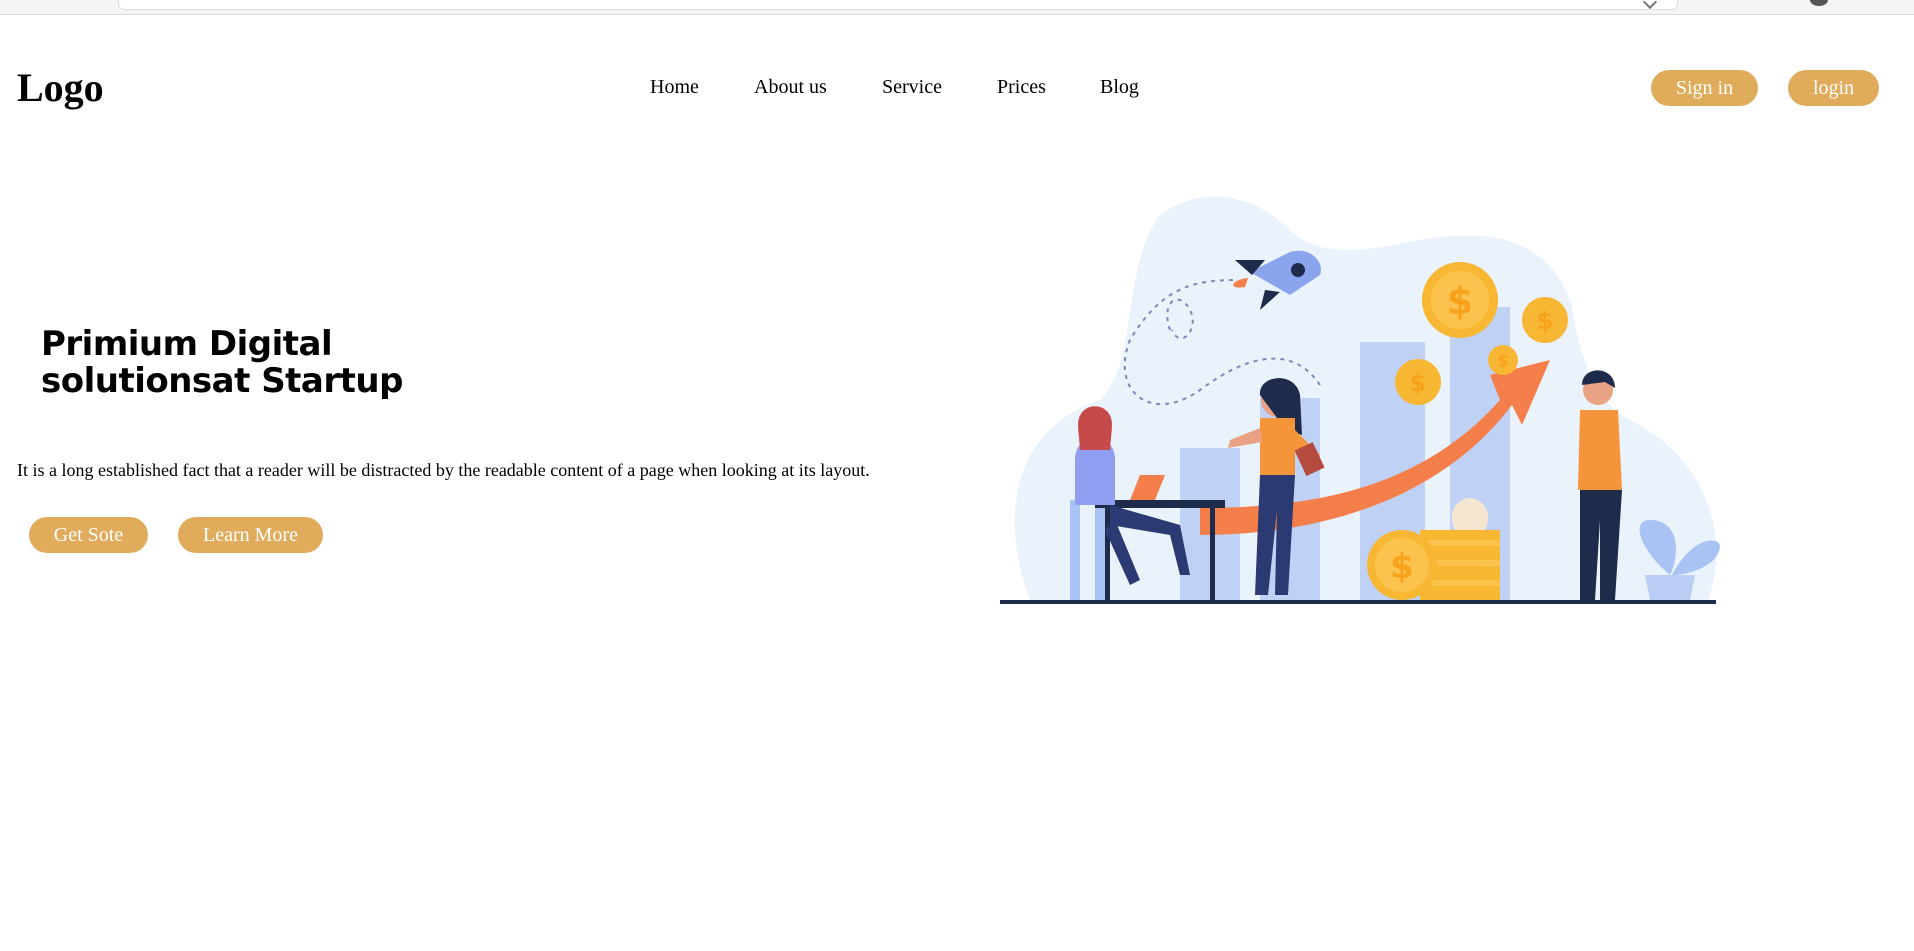  Describe the element at coordinates (1704, 88) in the screenshot. I see `sign-in-button: Sign in` at that location.